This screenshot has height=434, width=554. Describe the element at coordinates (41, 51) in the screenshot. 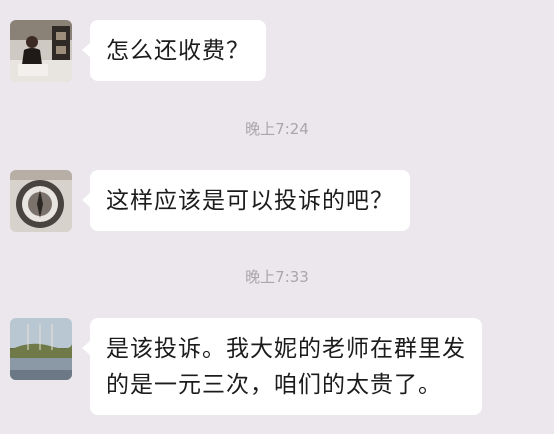

I see `person-photo-avatar` at that location.